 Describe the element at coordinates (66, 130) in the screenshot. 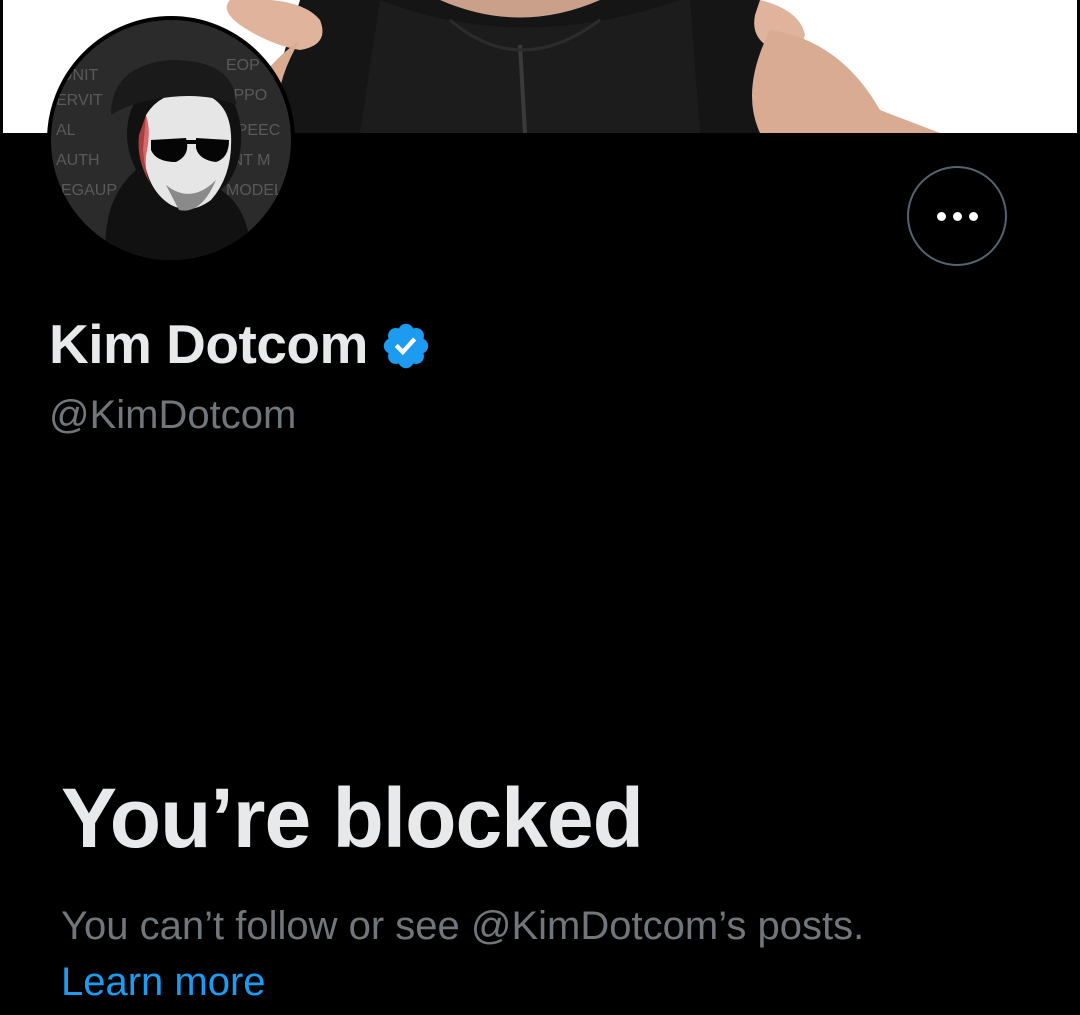

I see `svg-text: AL` at that location.